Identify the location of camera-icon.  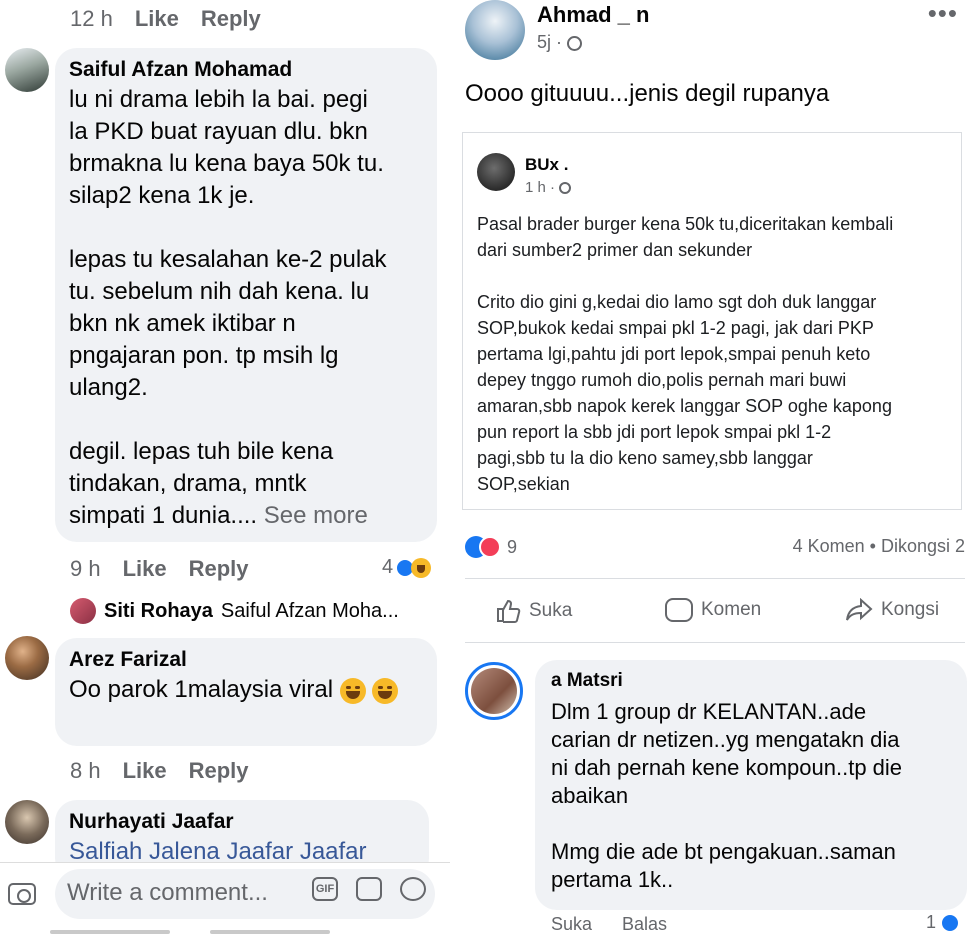
(22, 894).